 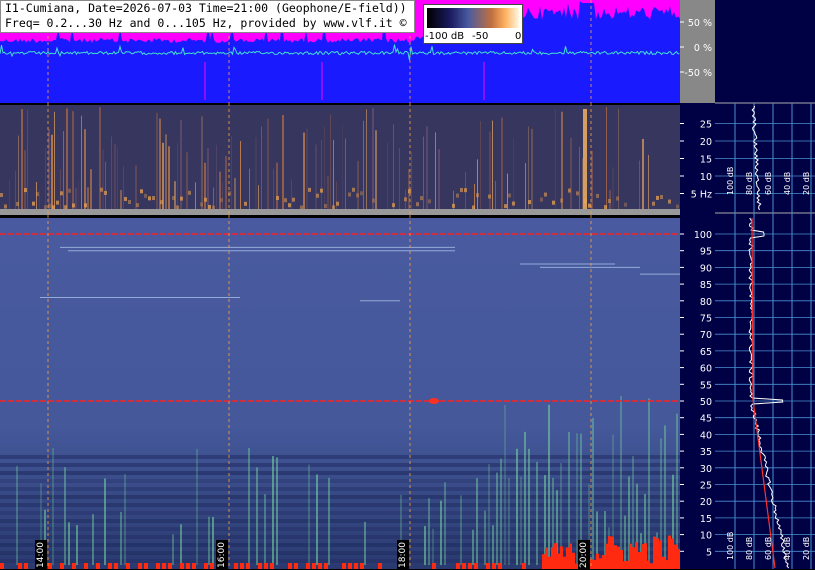 I want to click on hf-tick-label: 40, so click(x=706, y=435).